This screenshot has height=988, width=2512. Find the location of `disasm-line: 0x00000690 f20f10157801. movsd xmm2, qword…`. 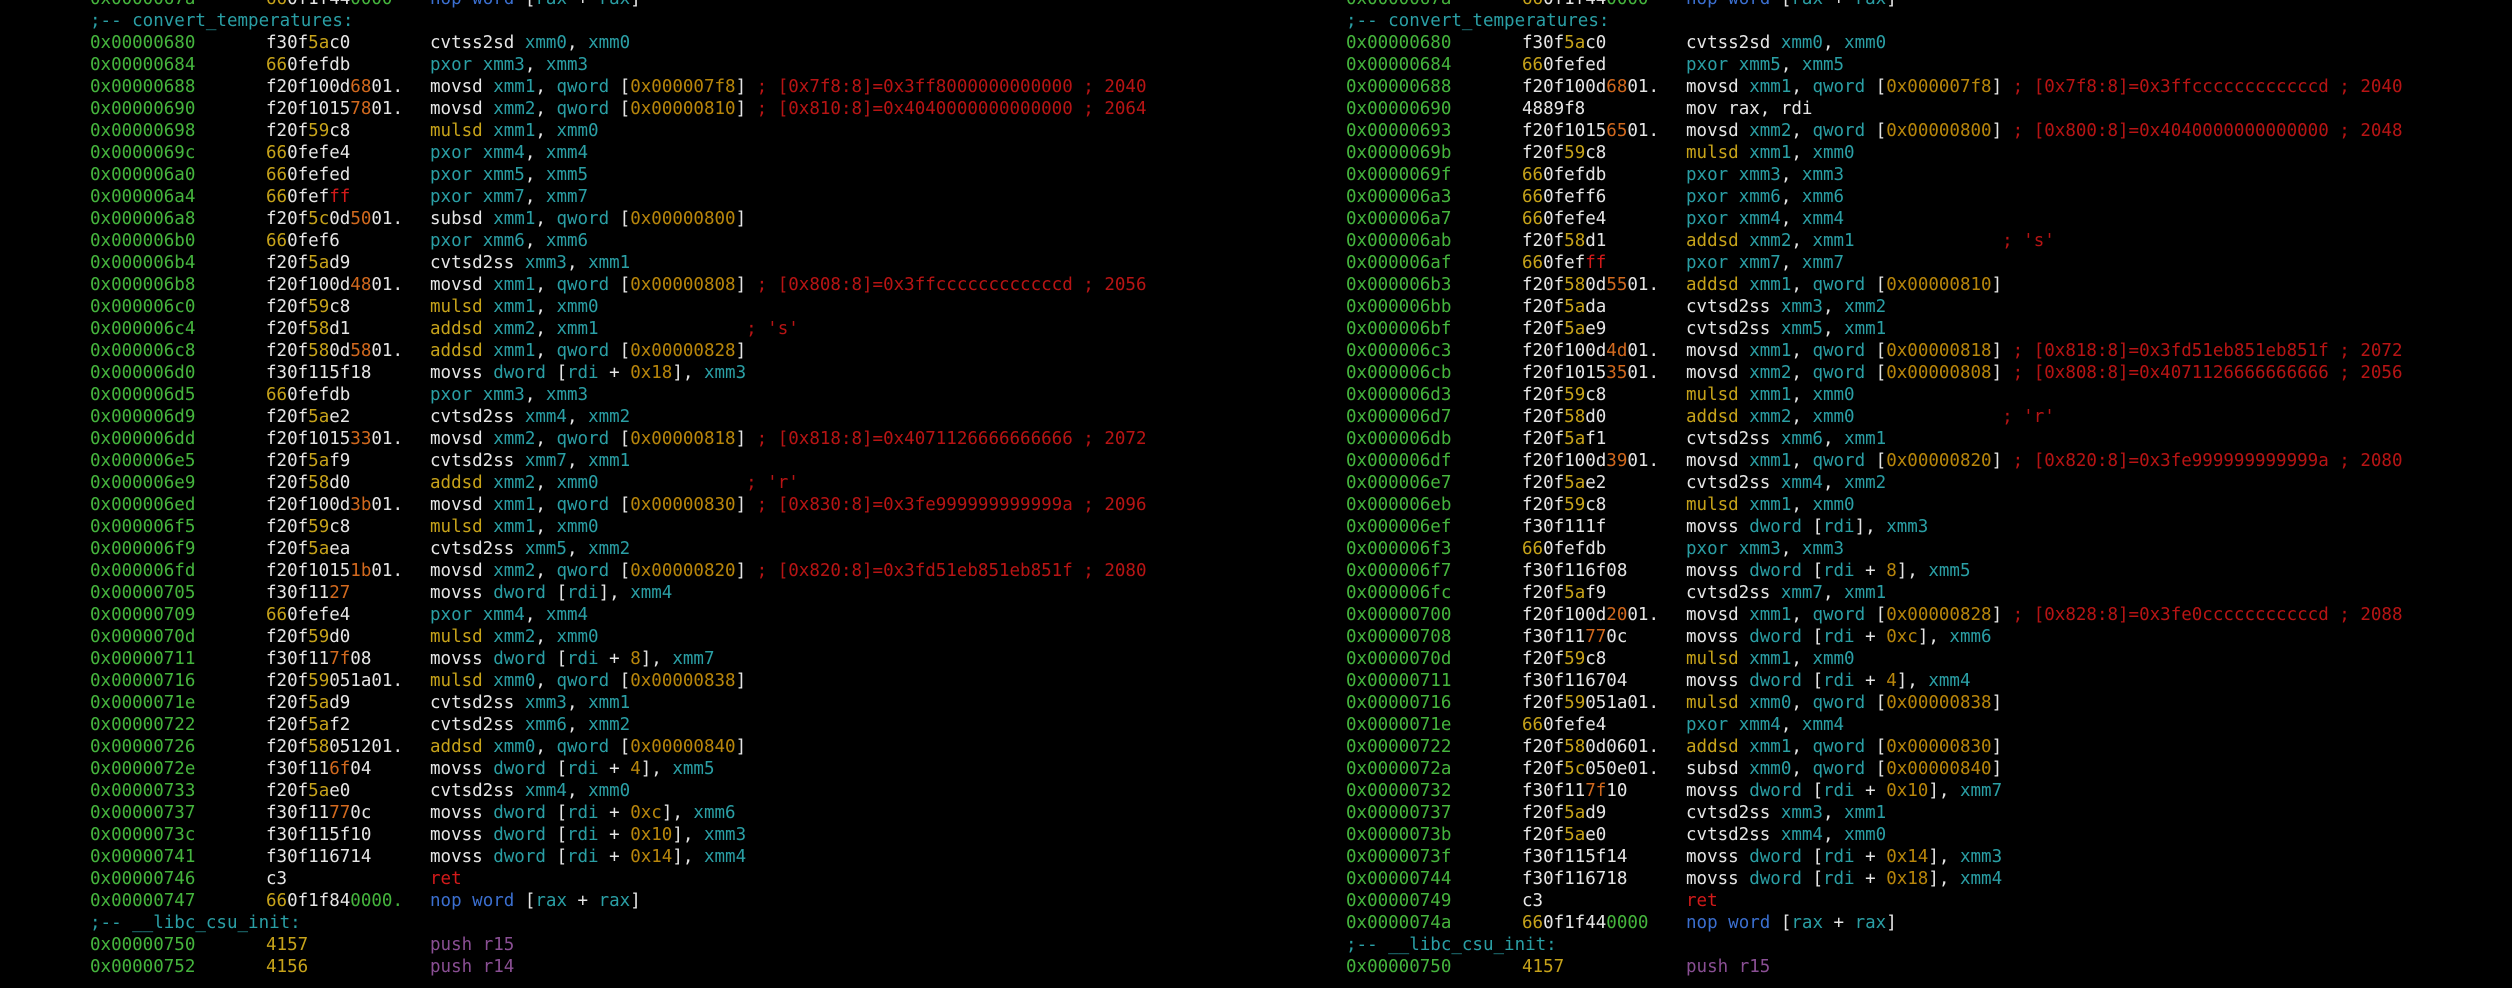

disasm-line: 0x00000690 f20f10157801. movsd xmm2, qword… is located at coordinates (628, 109).